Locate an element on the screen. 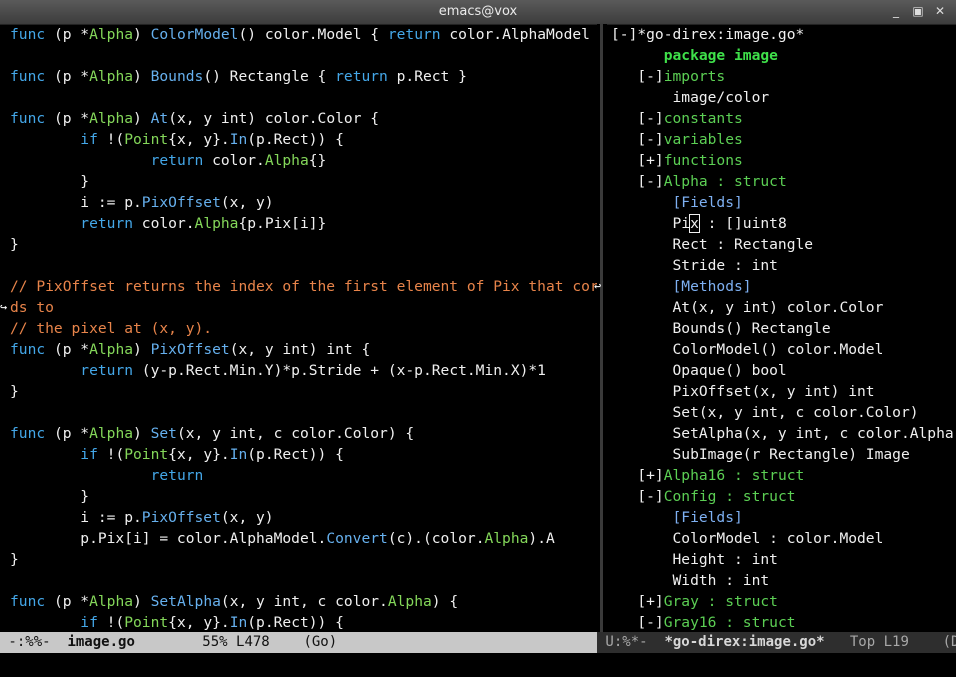  code-line: return color.Alpha{} is located at coordinates (298, 160).